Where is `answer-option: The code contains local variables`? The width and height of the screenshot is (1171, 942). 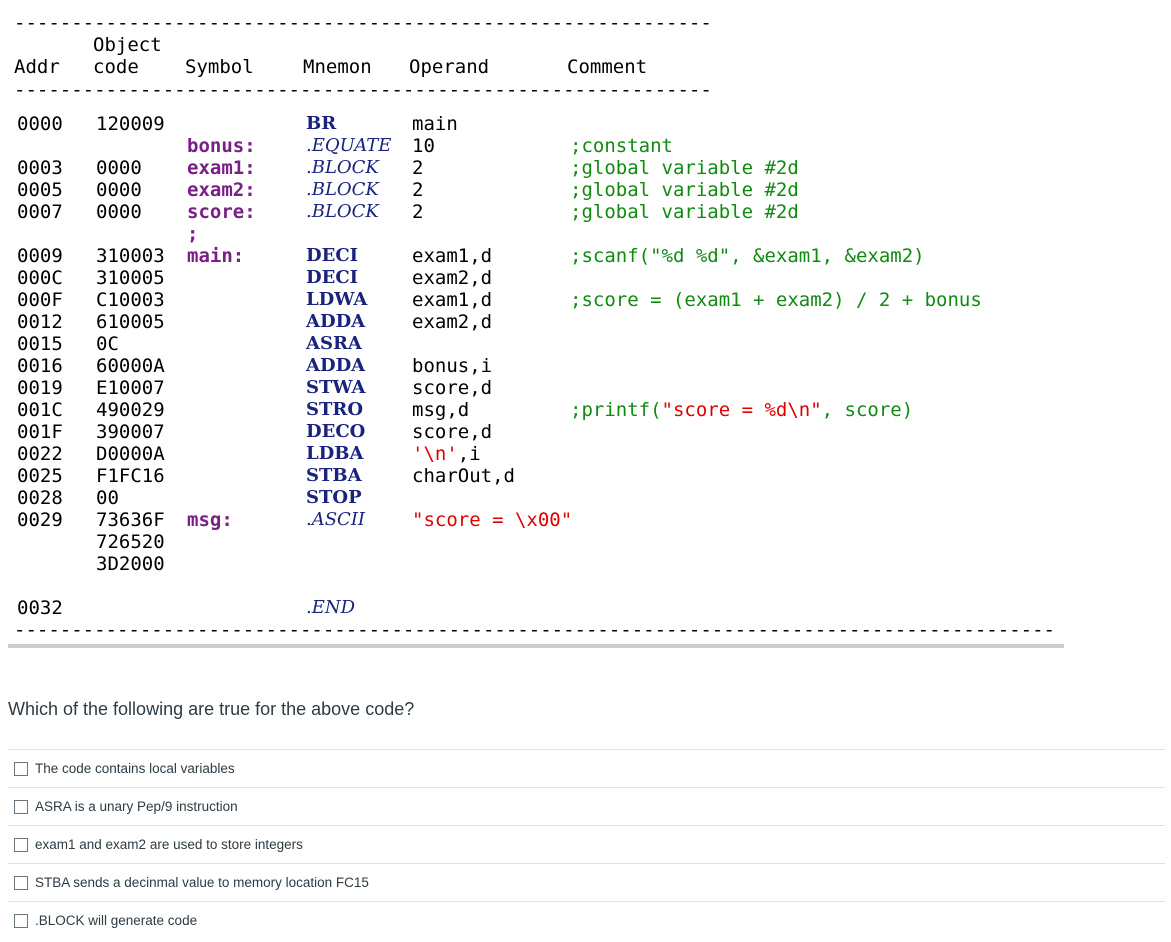
answer-option: The code contains local variables is located at coordinates (586, 768).